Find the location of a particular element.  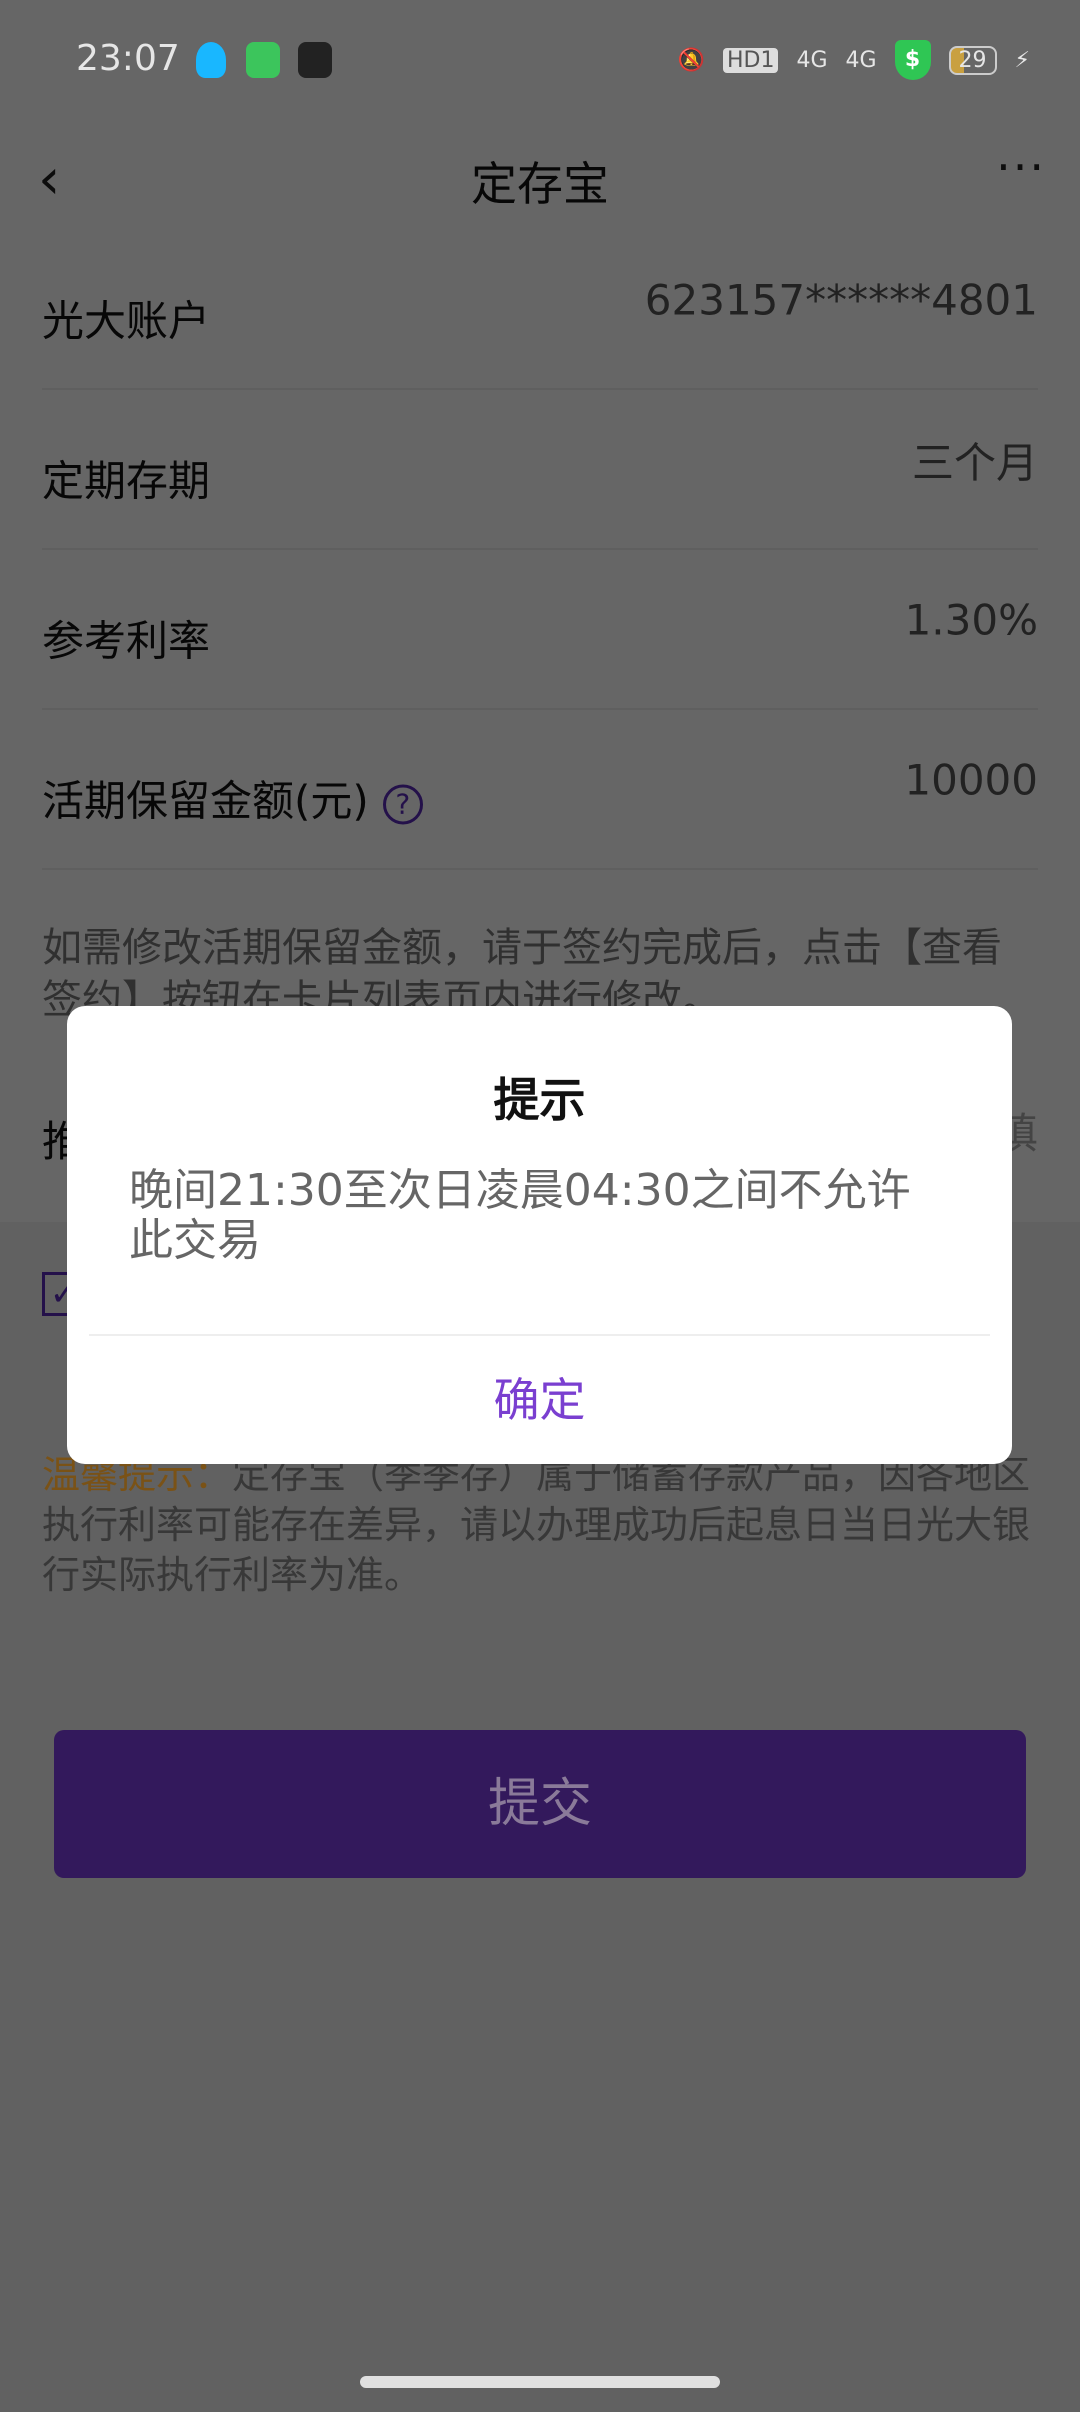

help-icon: ? is located at coordinates (402, 804).